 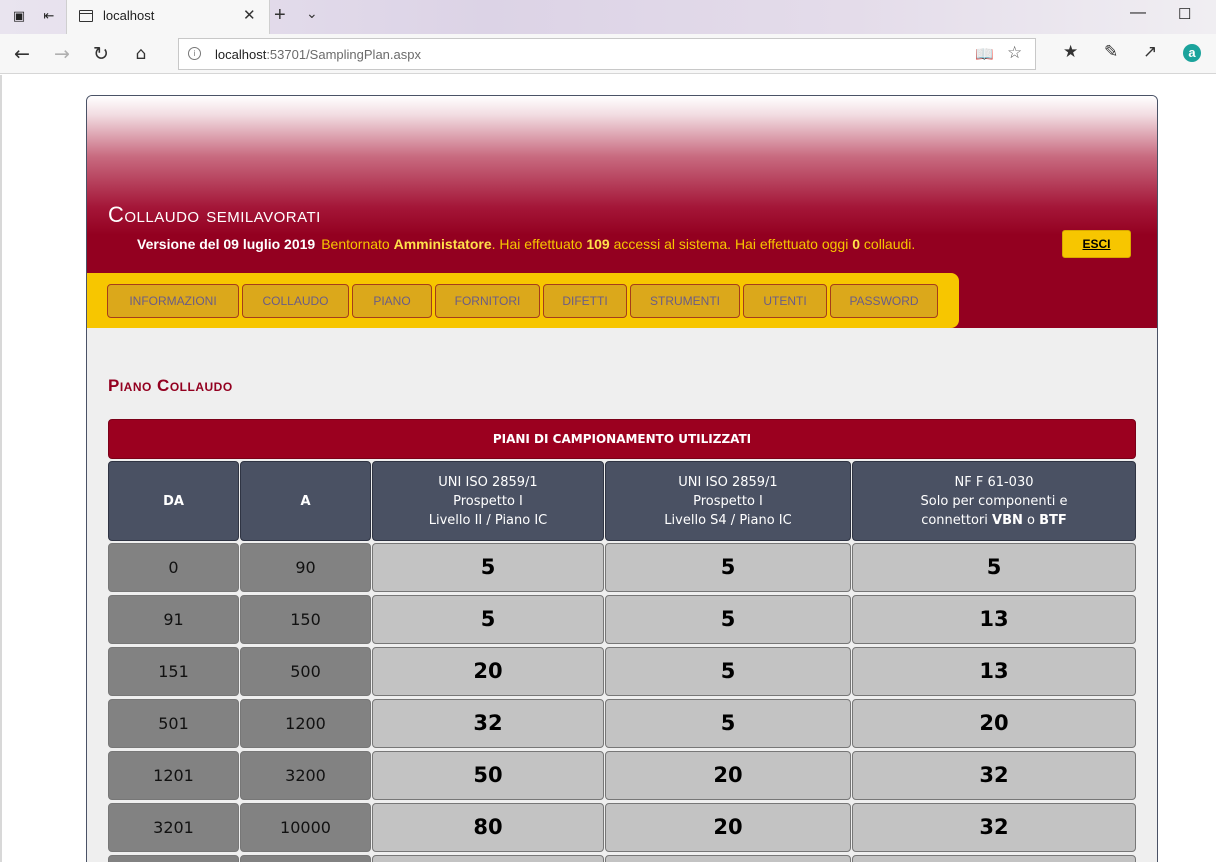 I want to click on page-icon, so click(x=86, y=16).